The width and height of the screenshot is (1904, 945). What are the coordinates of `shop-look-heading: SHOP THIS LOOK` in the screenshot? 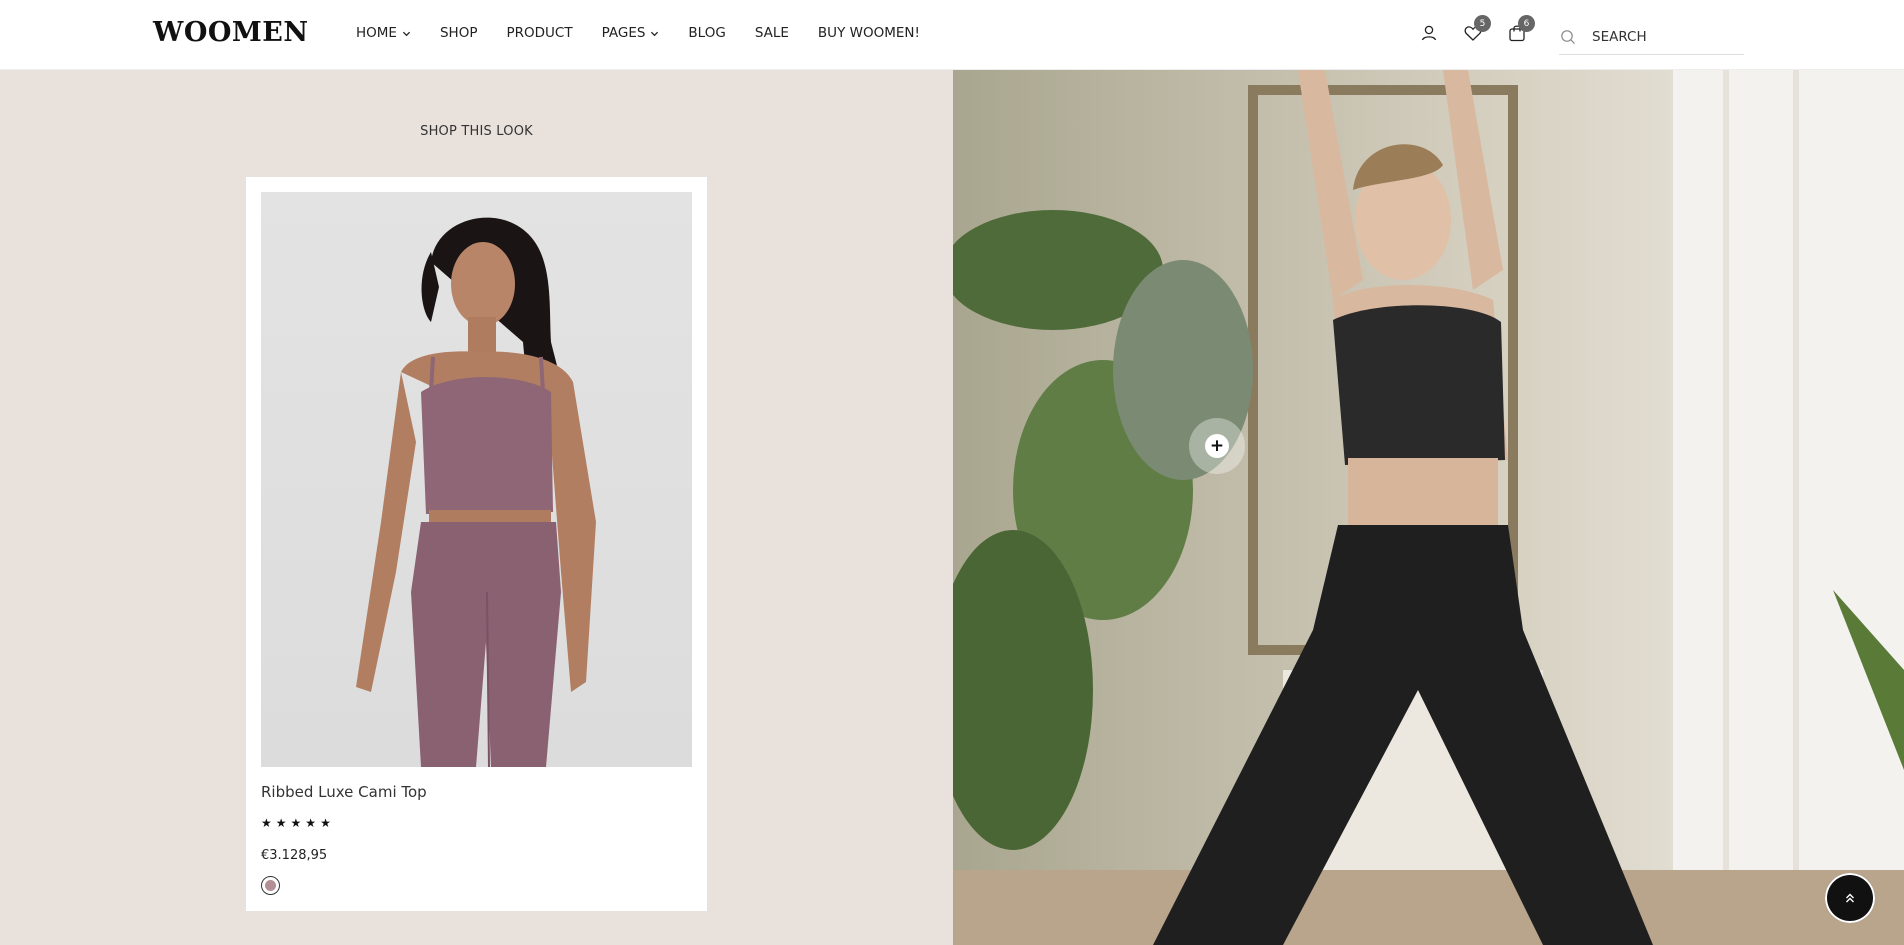 It's located at (476, 131).